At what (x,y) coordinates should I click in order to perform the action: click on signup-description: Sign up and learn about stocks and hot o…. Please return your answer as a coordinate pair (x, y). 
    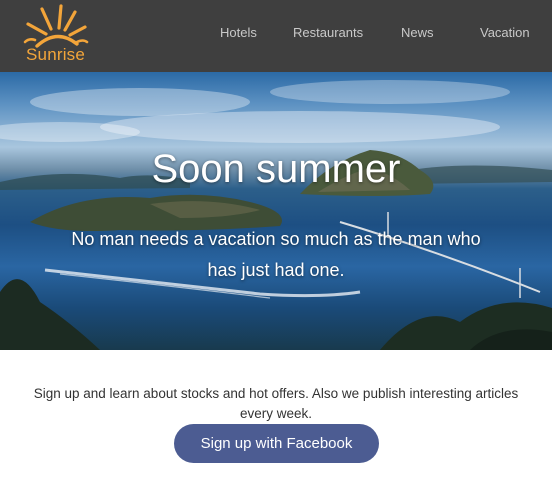
    Looking at the image, I should click on (276, 403).